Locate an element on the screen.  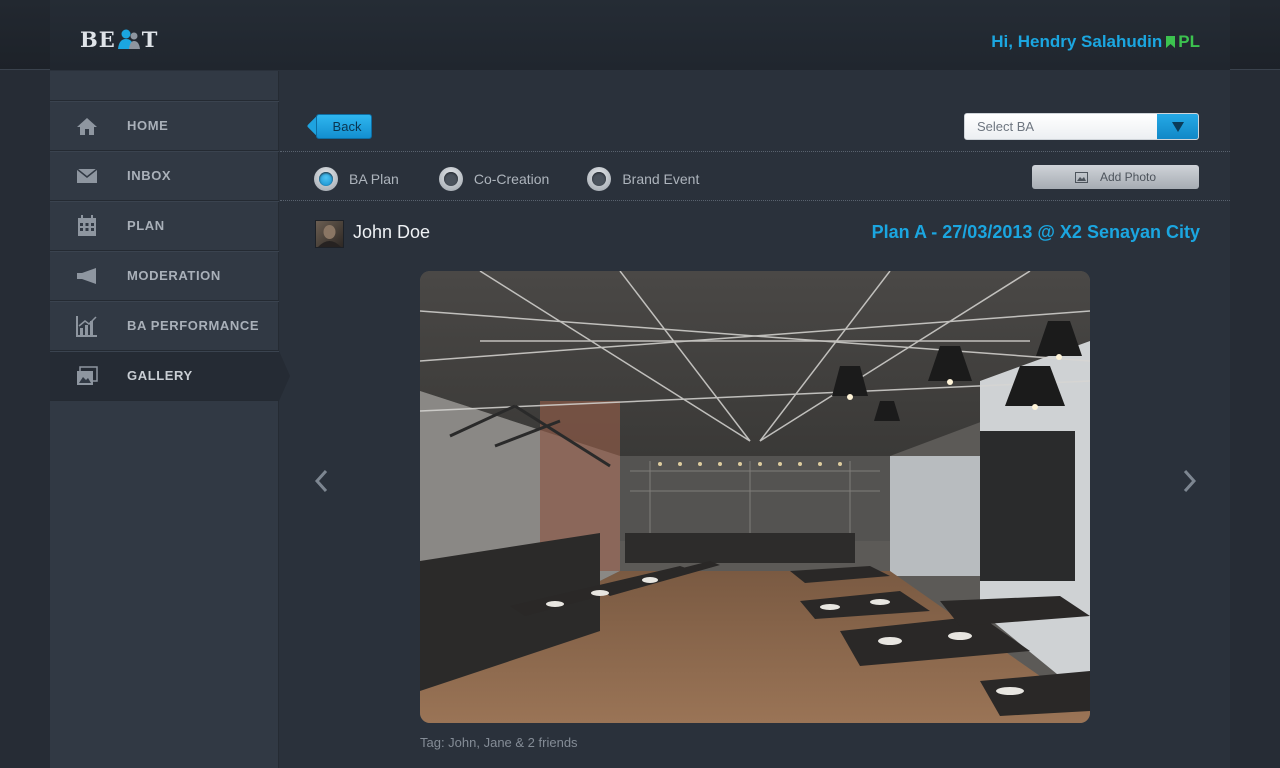
avatar-person-icon is located at coordinates (329, 236).